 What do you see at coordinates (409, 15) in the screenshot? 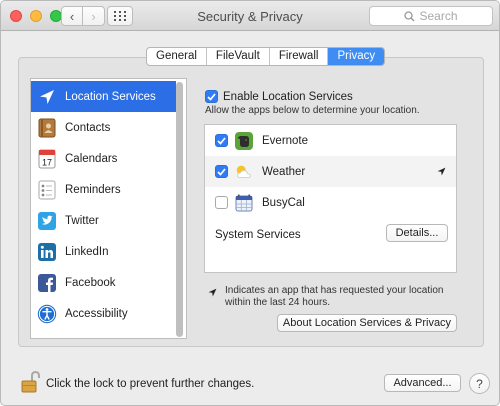
I see `search-icon` at bounding box center [409, 15].